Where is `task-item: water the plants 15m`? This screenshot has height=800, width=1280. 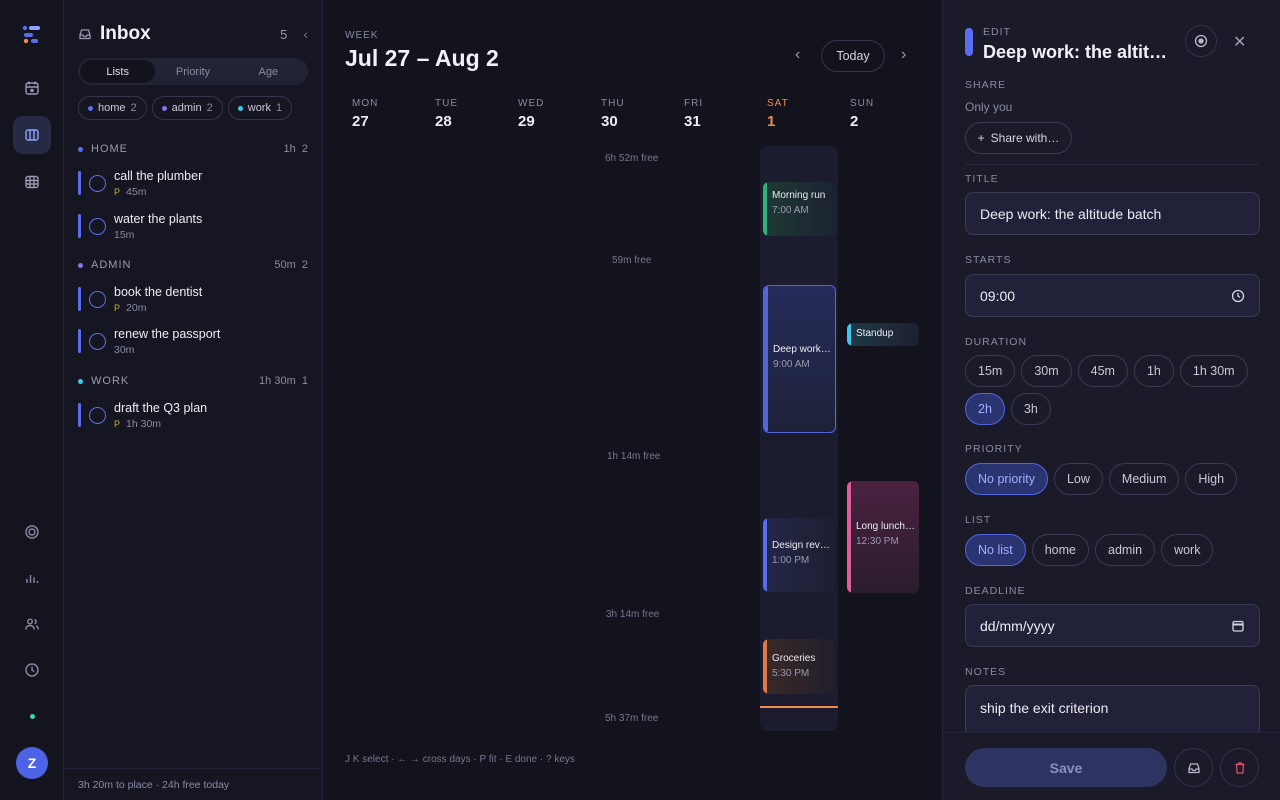 task-item: water the plants 15m is located at coordinates (193, 230).